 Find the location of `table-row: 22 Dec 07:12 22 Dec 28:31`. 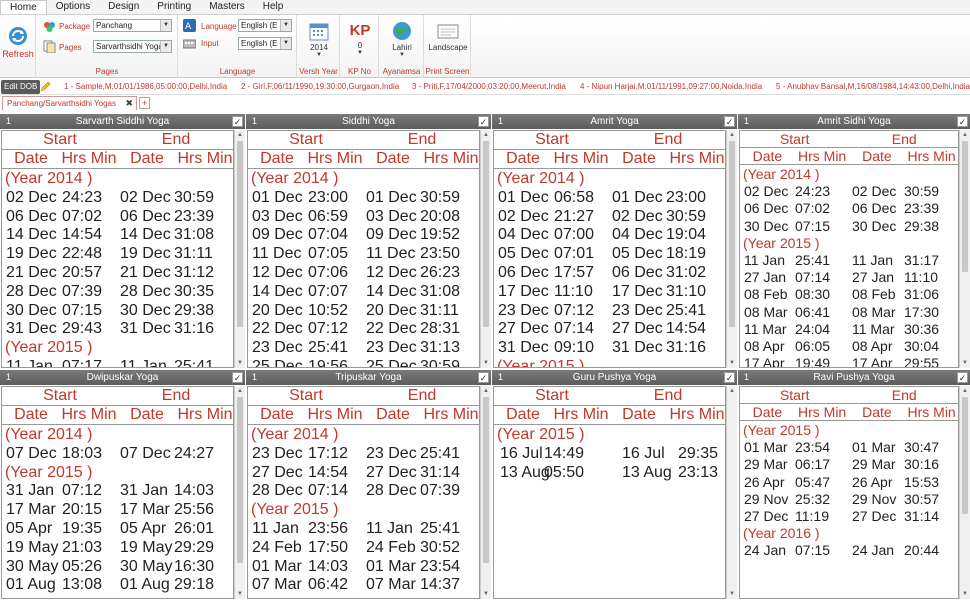

table-row: 22 Dec 07:12 22 Dec 28:31 is located at coordinates (363, 329).